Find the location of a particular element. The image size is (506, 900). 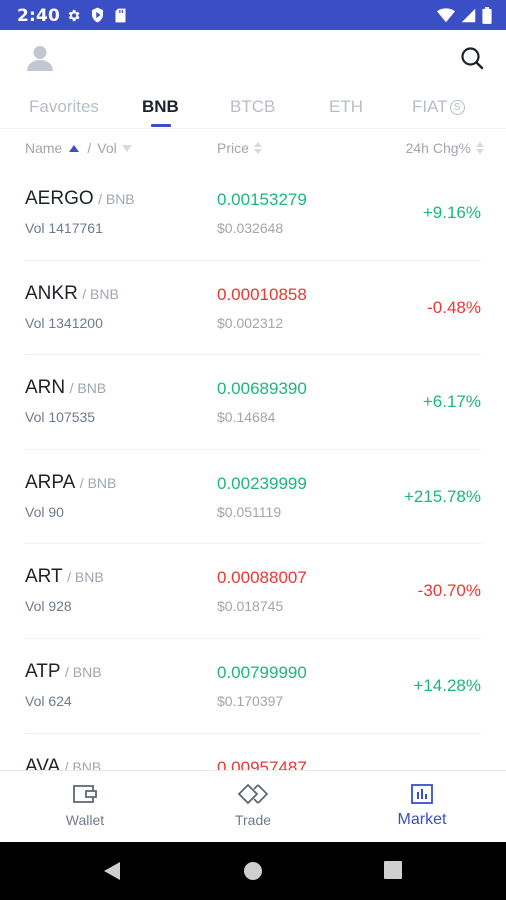

fiat-currency-icon: S is located at coordinates (457, 107).